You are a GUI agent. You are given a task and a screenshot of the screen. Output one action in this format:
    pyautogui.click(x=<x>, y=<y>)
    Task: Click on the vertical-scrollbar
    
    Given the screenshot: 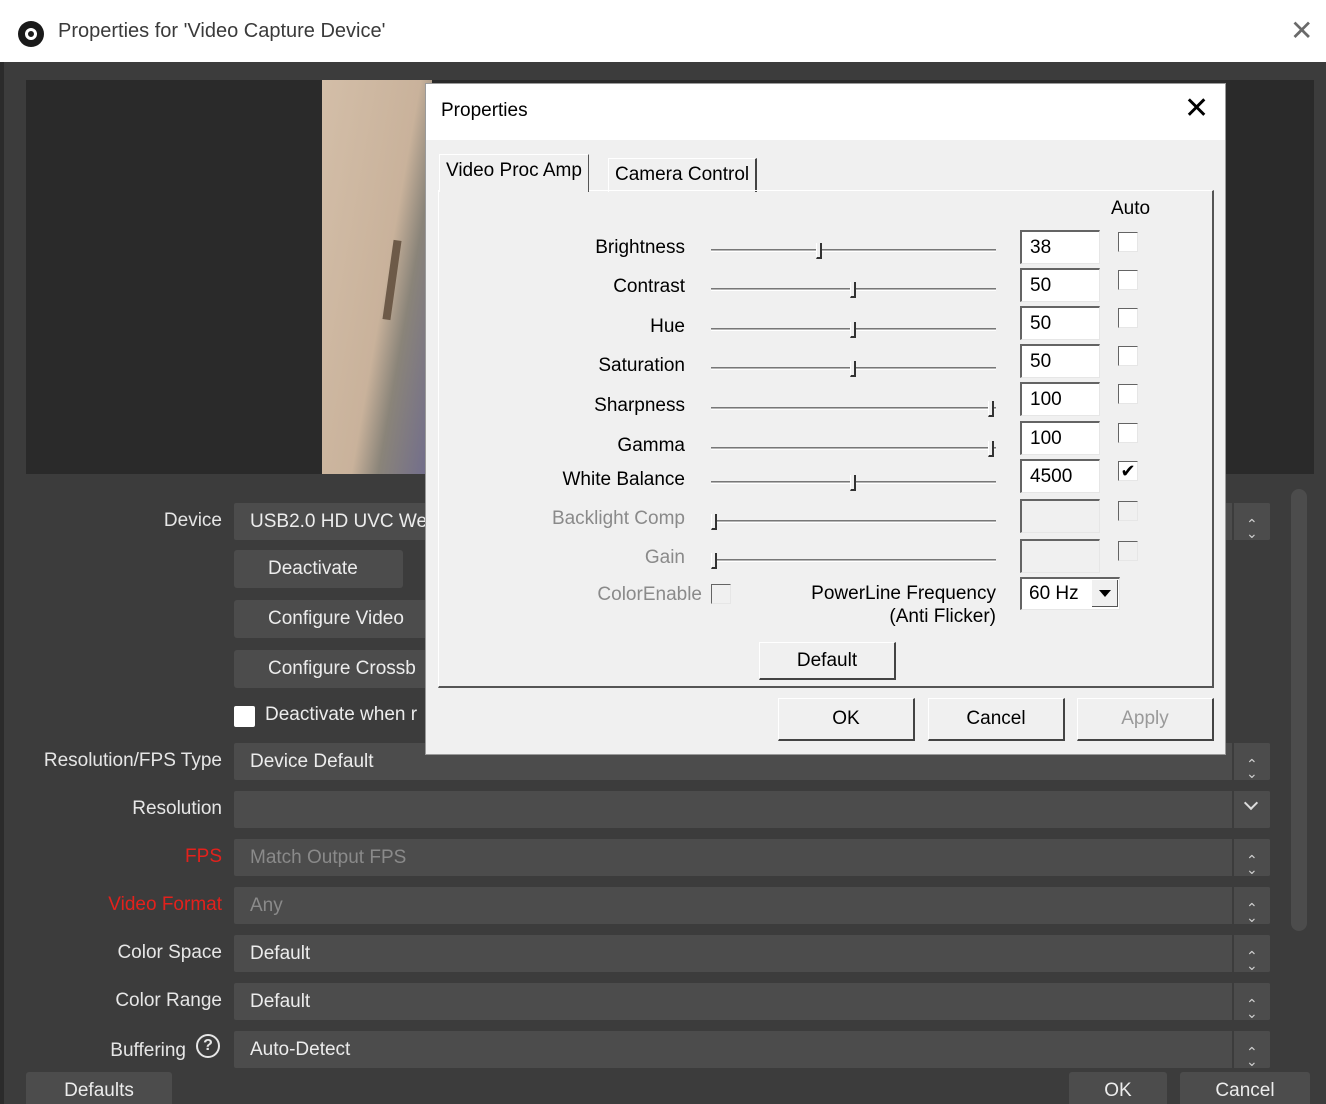 What is the action you would take?
    pyautogui.click(x=1299, y=710)
    